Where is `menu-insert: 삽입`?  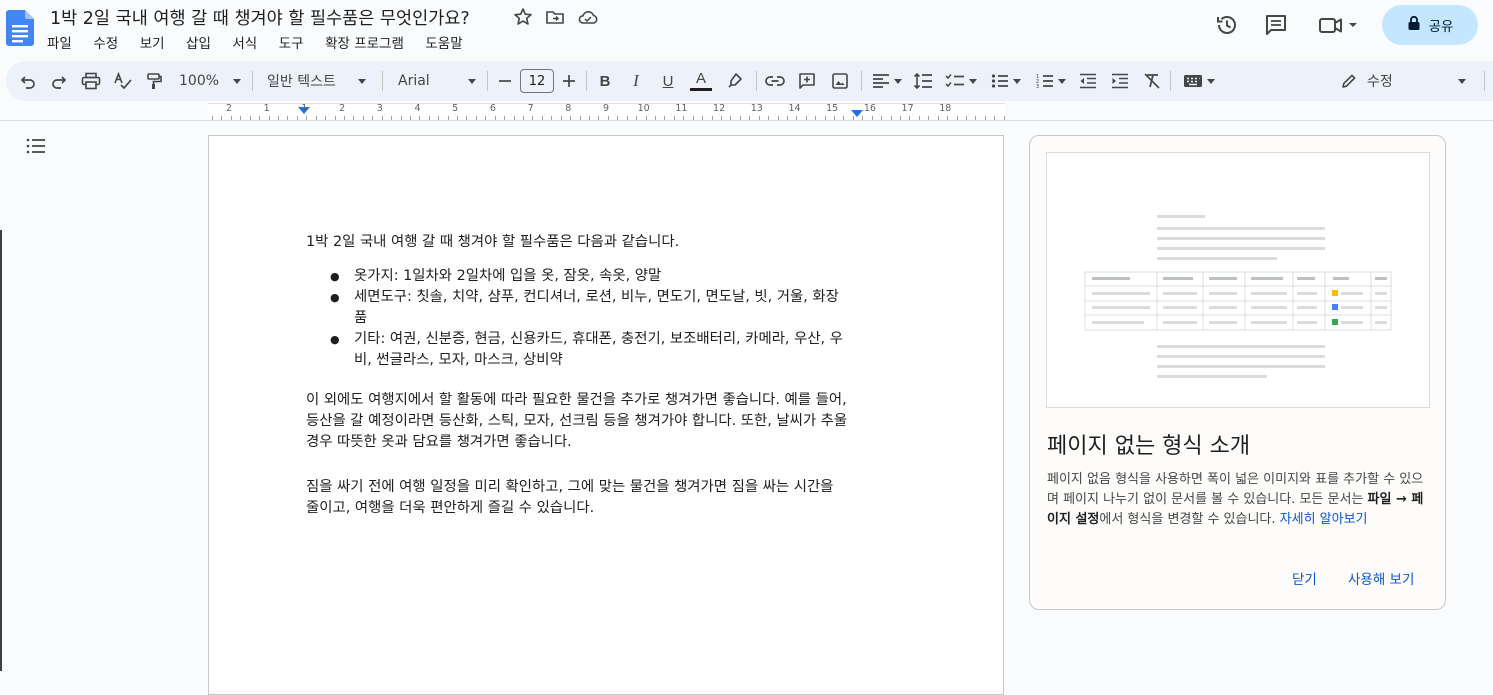 menu-insert: 삽입 is located at coordinates (202, 42).